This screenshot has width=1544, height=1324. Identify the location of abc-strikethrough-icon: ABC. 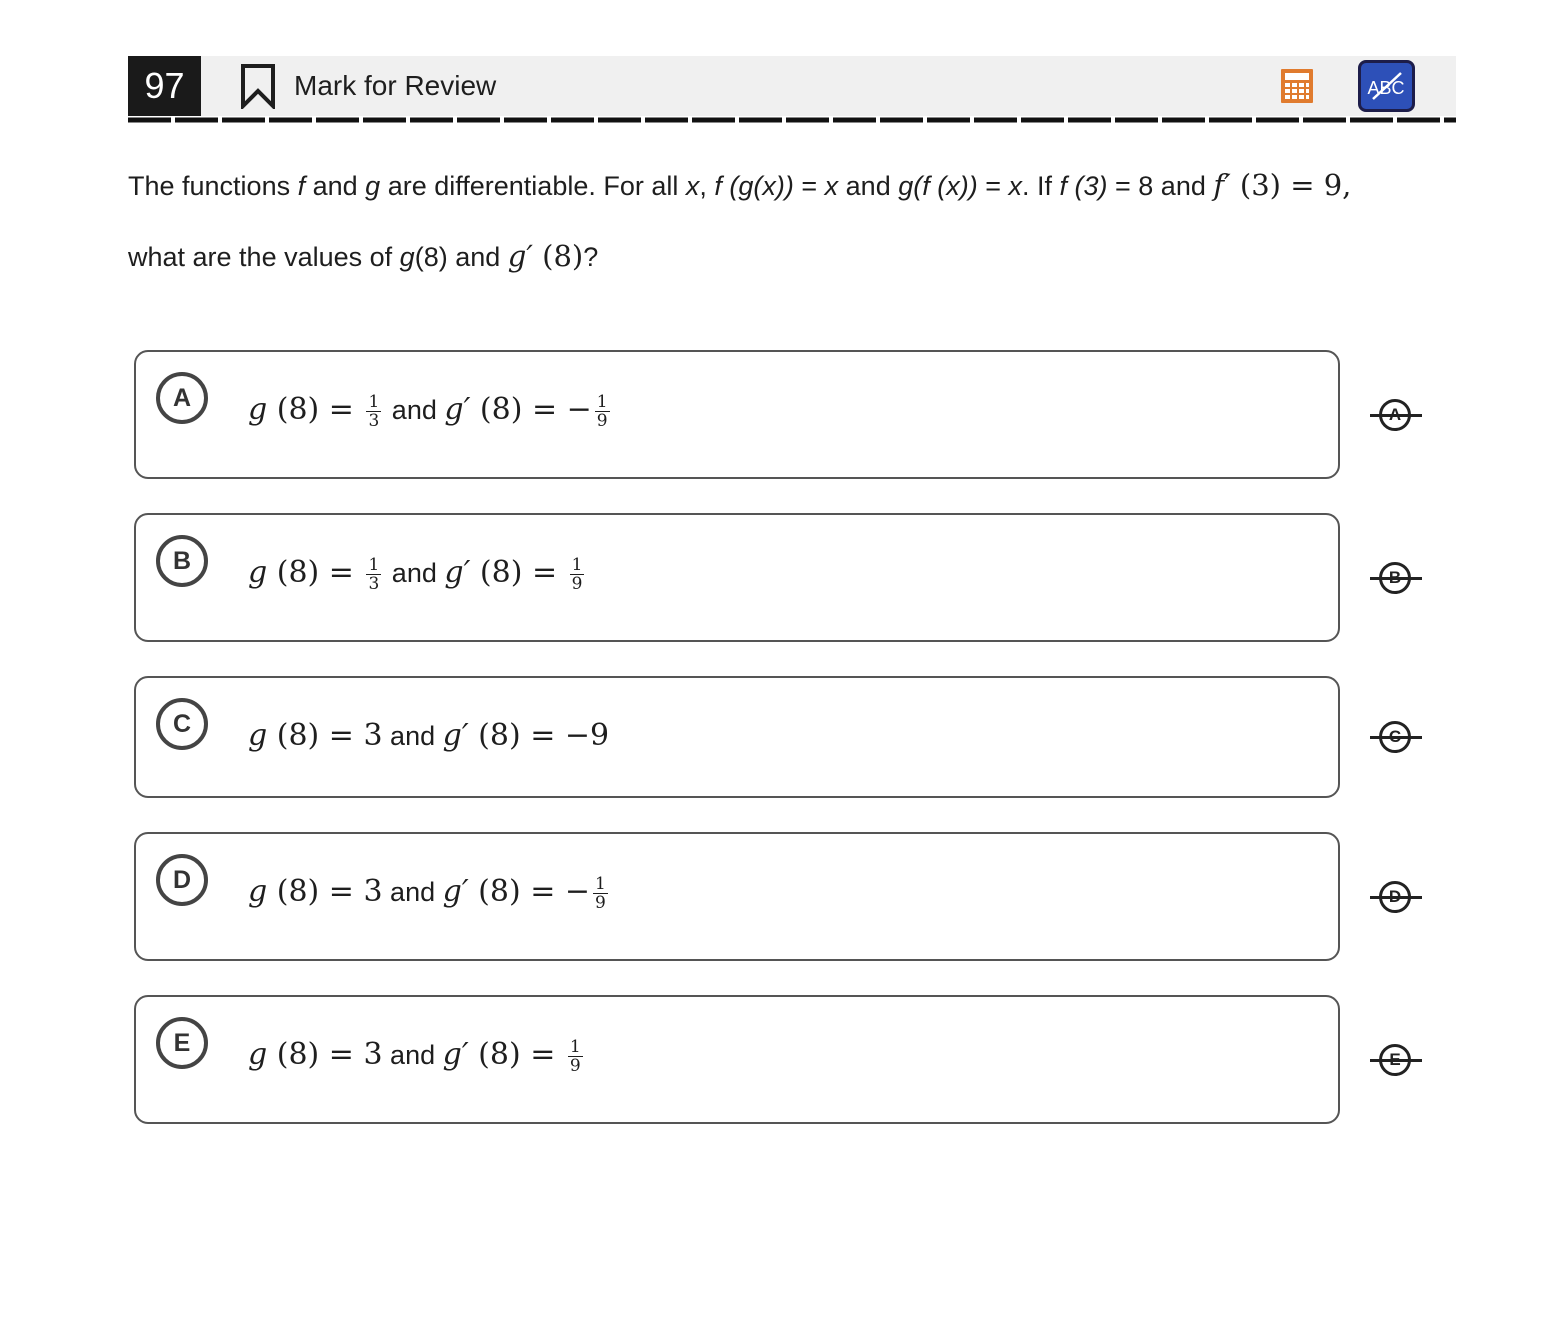
(1386, 86).